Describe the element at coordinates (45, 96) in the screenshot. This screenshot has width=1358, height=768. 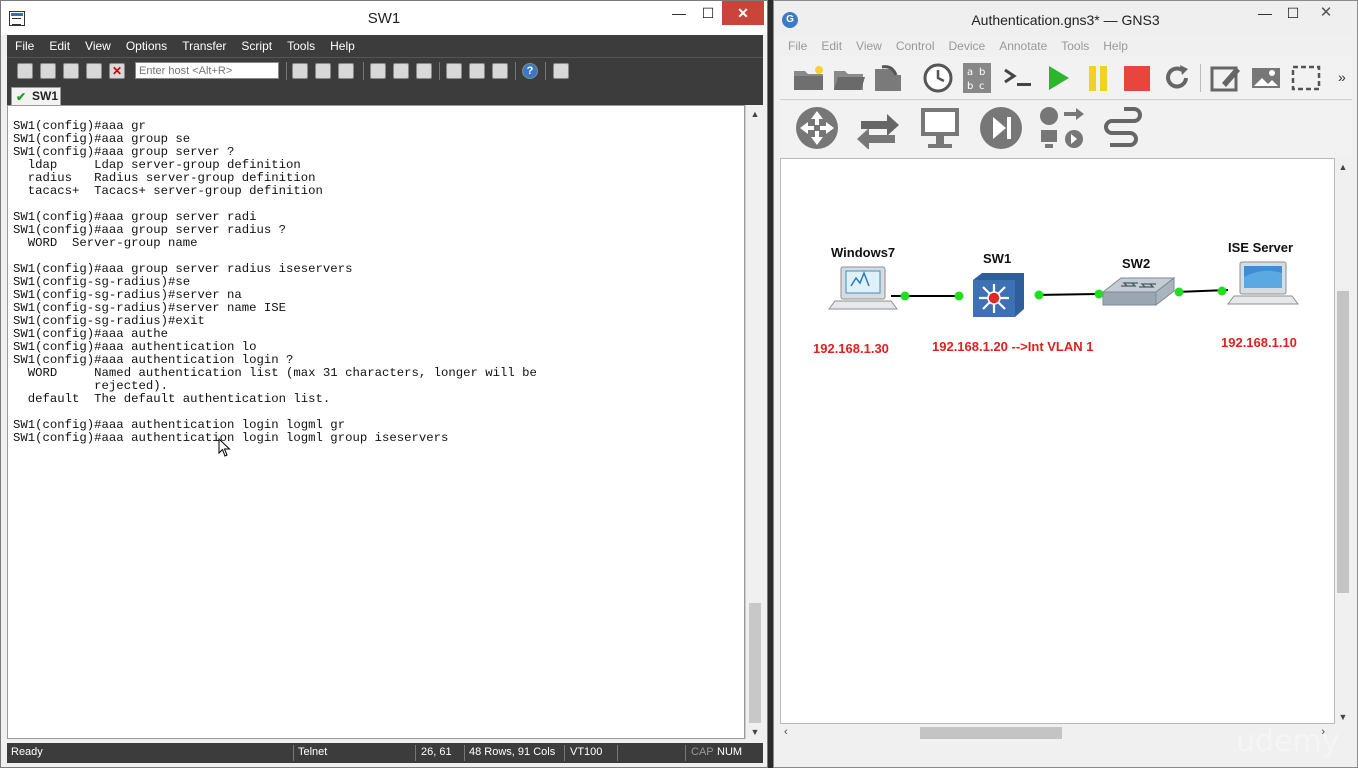
I see `tab-label: SW1` at that location.